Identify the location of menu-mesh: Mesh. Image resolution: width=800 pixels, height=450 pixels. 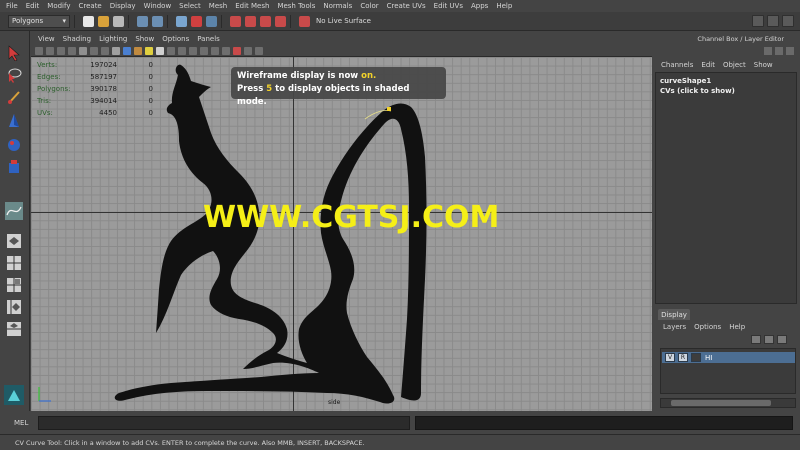
(219, 6).